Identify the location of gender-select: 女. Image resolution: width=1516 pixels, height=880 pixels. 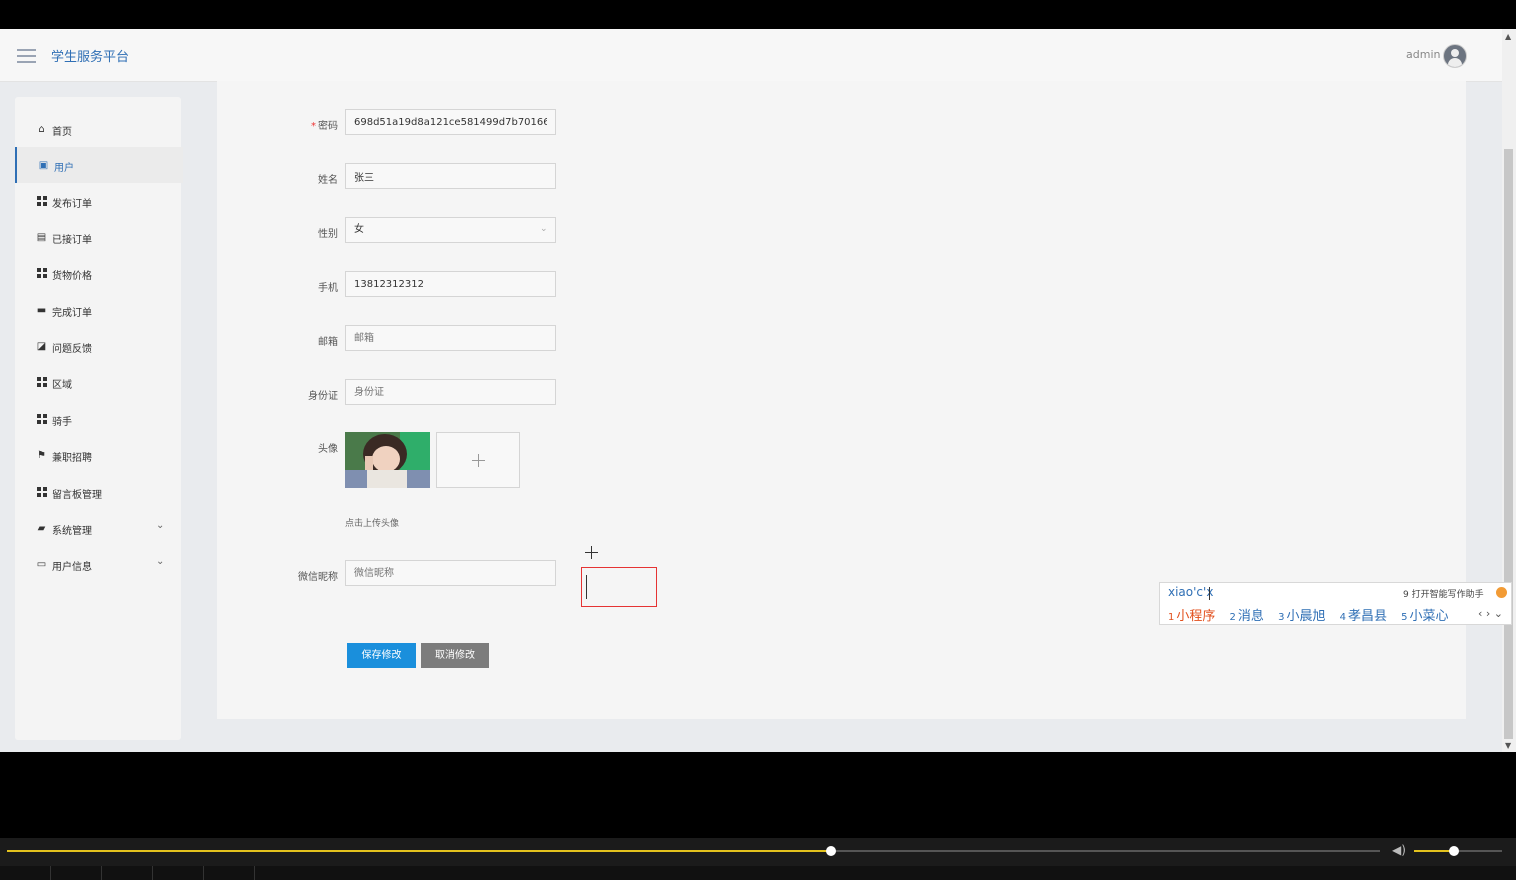
(450, 230).